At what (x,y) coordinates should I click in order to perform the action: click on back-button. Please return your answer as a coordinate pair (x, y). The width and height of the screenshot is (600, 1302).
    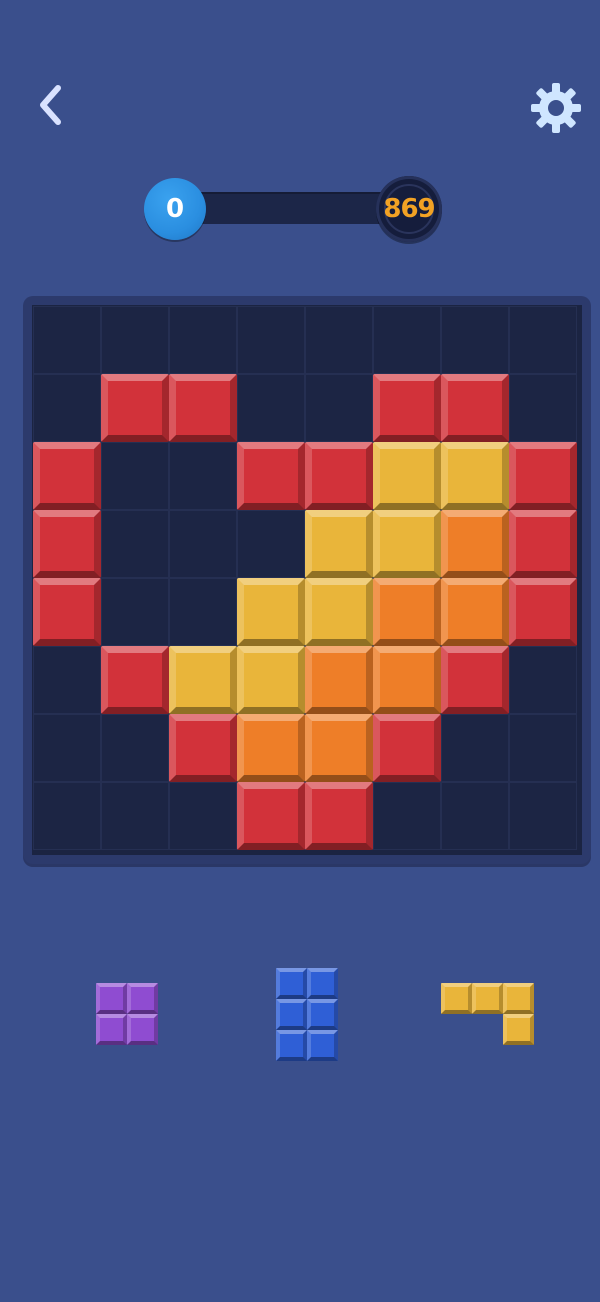
    Looking at the image, I should click on (55, 105).